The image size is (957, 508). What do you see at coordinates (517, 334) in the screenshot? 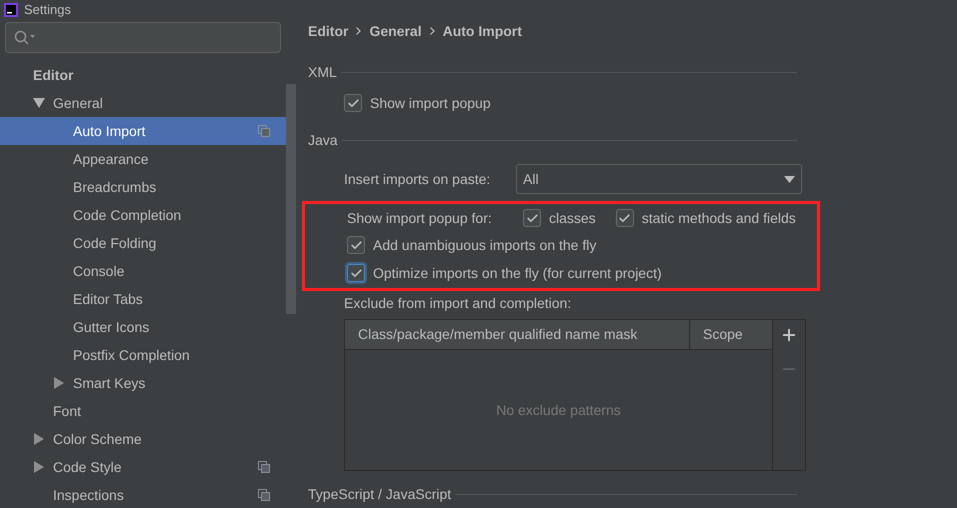
I see `column-header: Class/package/member qualified name mask` at bounding box center [517, 334].